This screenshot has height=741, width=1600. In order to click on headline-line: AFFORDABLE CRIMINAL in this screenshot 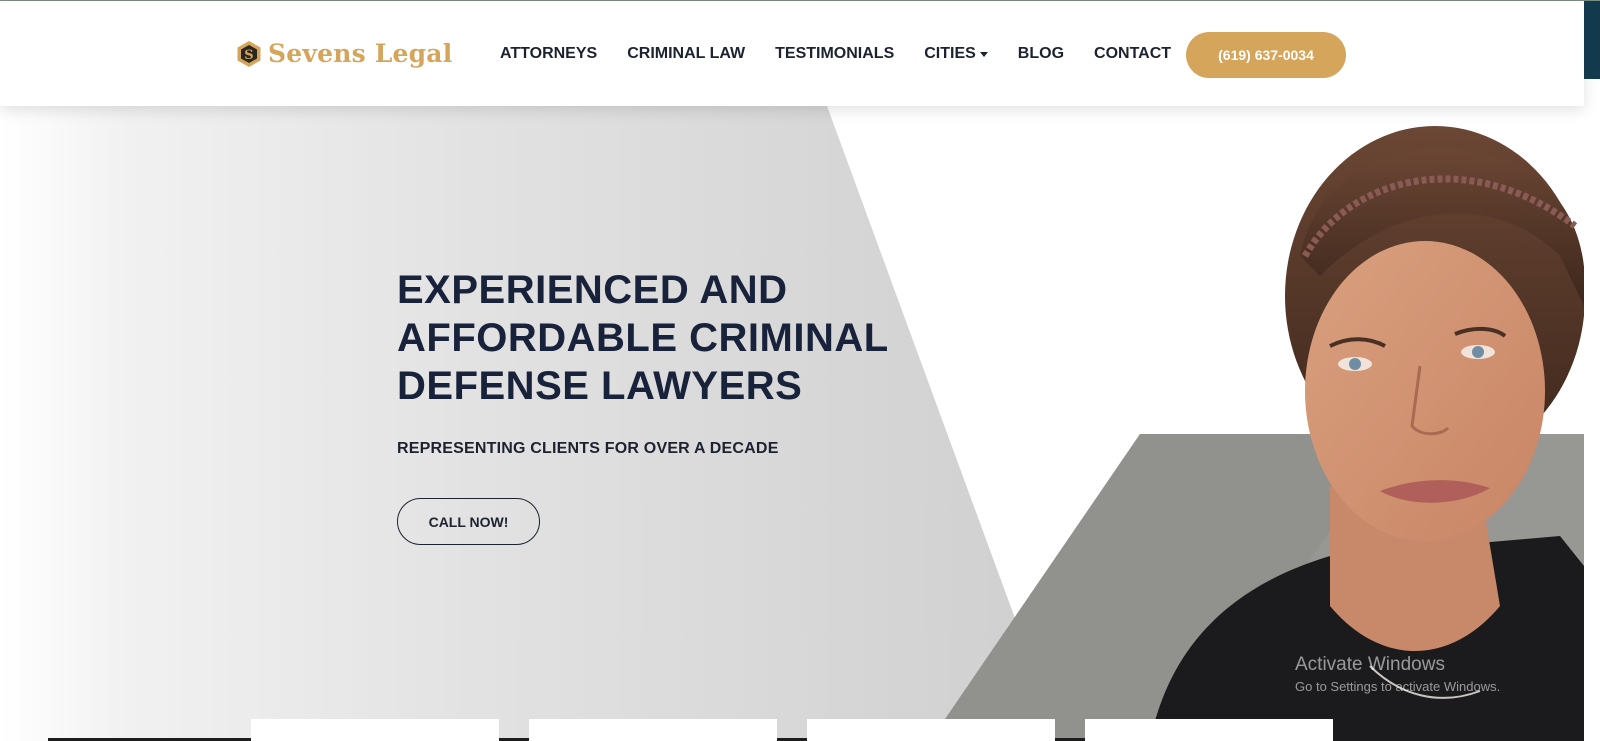, I will do `click(643, 338)`.